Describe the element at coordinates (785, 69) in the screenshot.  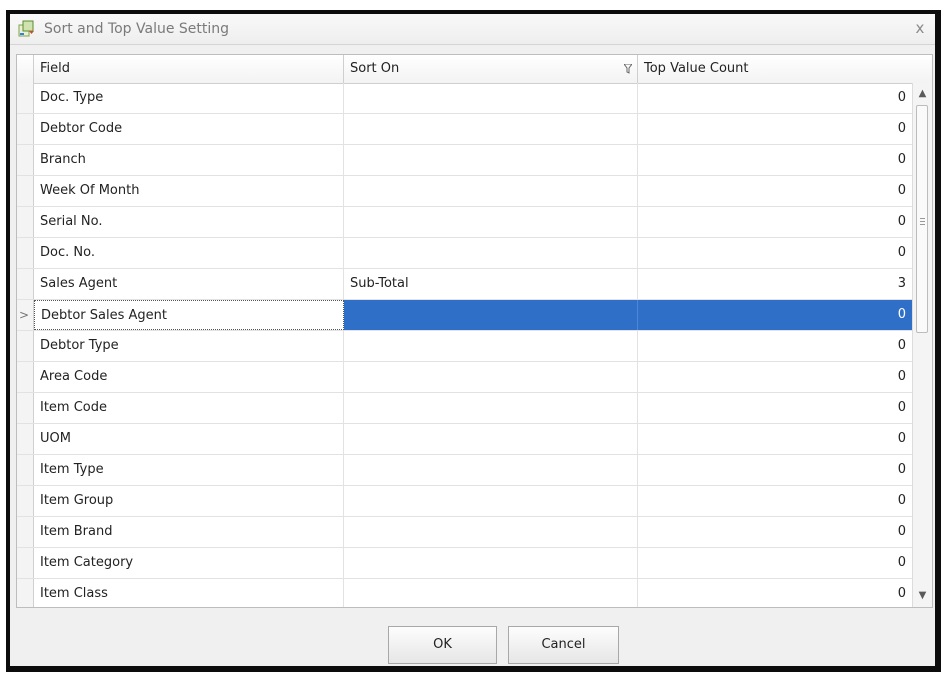
I see `column-header-top-value-count: Top Value Count` at that location.